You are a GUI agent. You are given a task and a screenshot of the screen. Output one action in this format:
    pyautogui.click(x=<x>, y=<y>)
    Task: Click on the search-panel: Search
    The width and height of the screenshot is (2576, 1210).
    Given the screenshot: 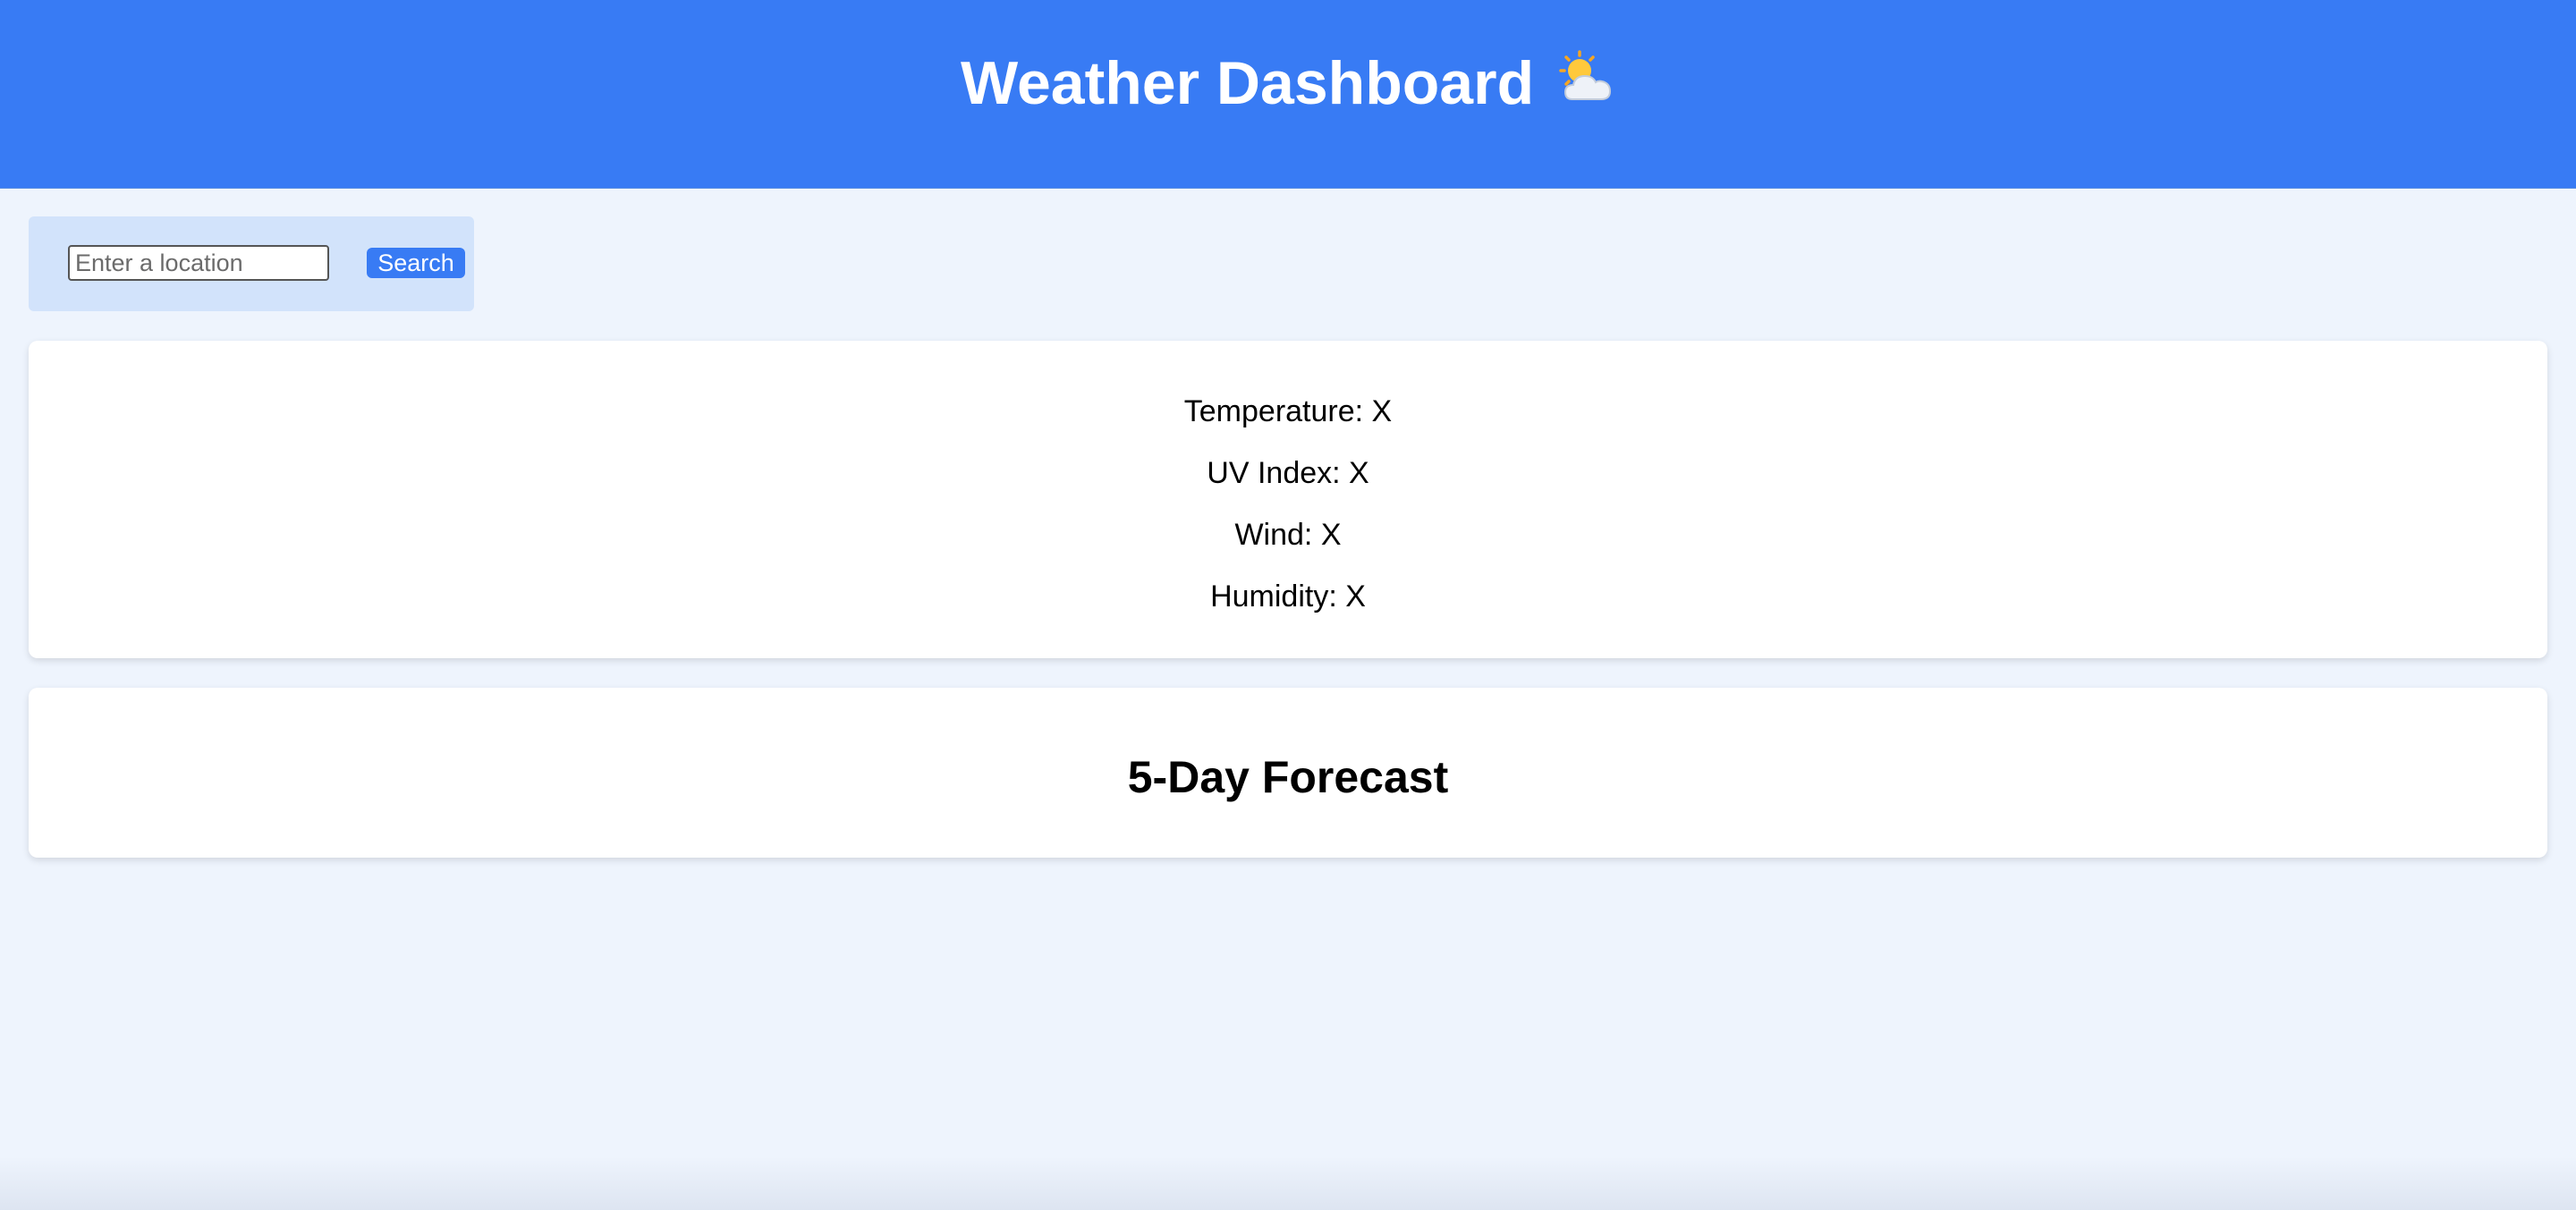 What is the action you would take?
    pyautogui.click(x=251, y=263)
    